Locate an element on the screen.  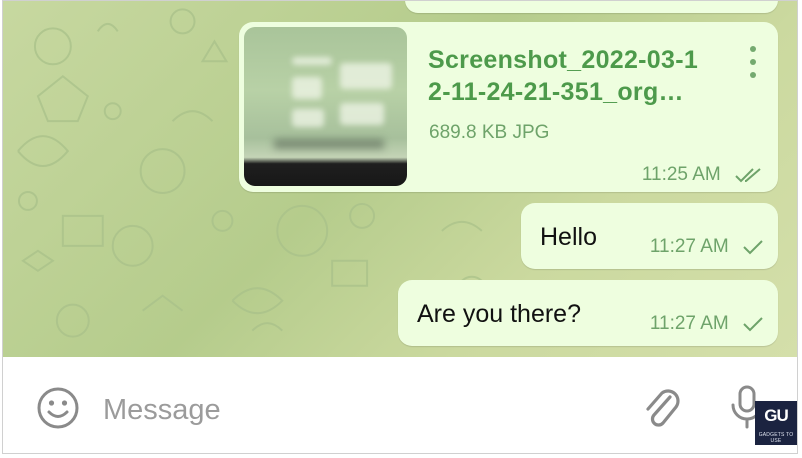
message-bubble-hello: Hello 11:27 AM is located at coordinates (649, 236).